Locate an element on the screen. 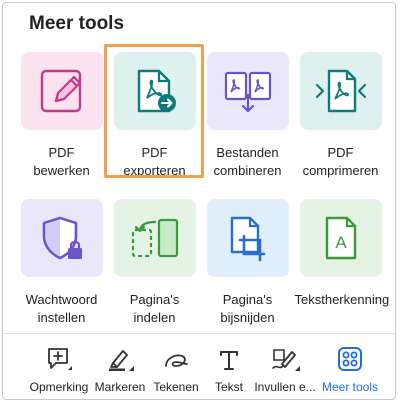 The height and width of the screenshot is (403, 400). text-icon is located at coordinates (229, 360).